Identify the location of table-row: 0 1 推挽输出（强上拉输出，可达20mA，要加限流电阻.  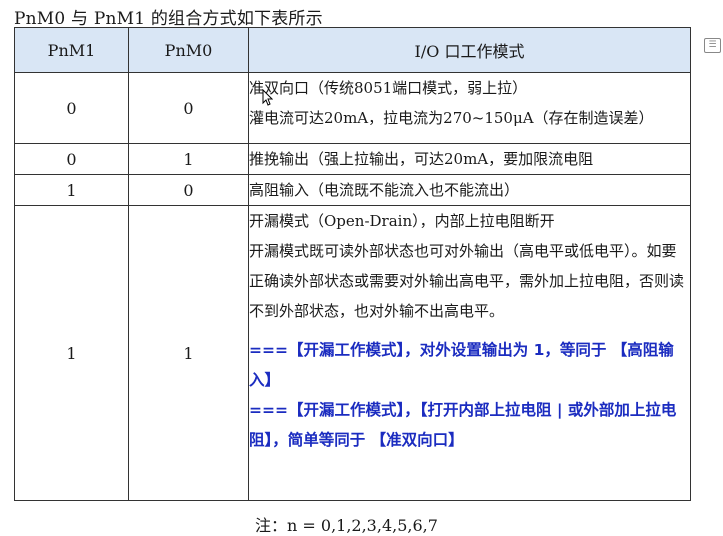
(352, 159).